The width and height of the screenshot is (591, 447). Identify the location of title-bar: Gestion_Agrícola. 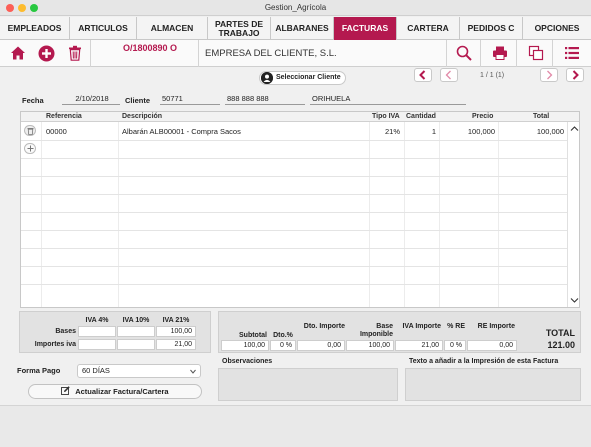
(295, 8).